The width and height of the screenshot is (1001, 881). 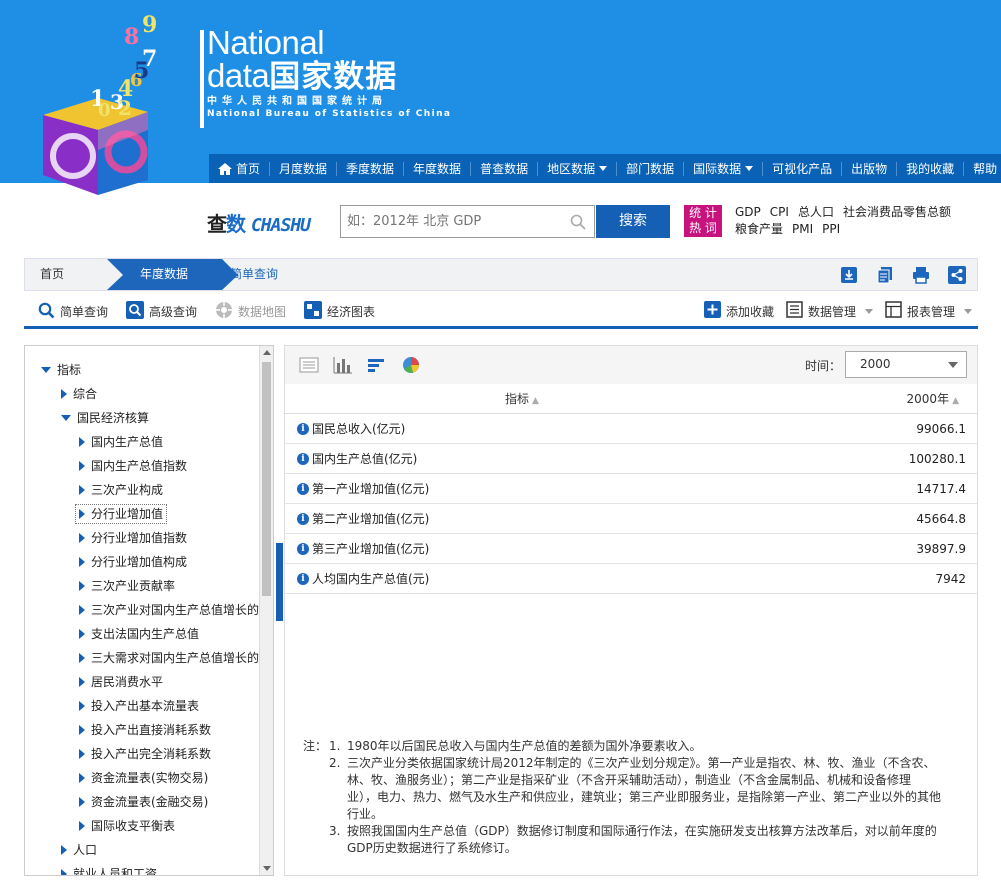 I want to click on scroll-thumb, so click(x=266, y=479).